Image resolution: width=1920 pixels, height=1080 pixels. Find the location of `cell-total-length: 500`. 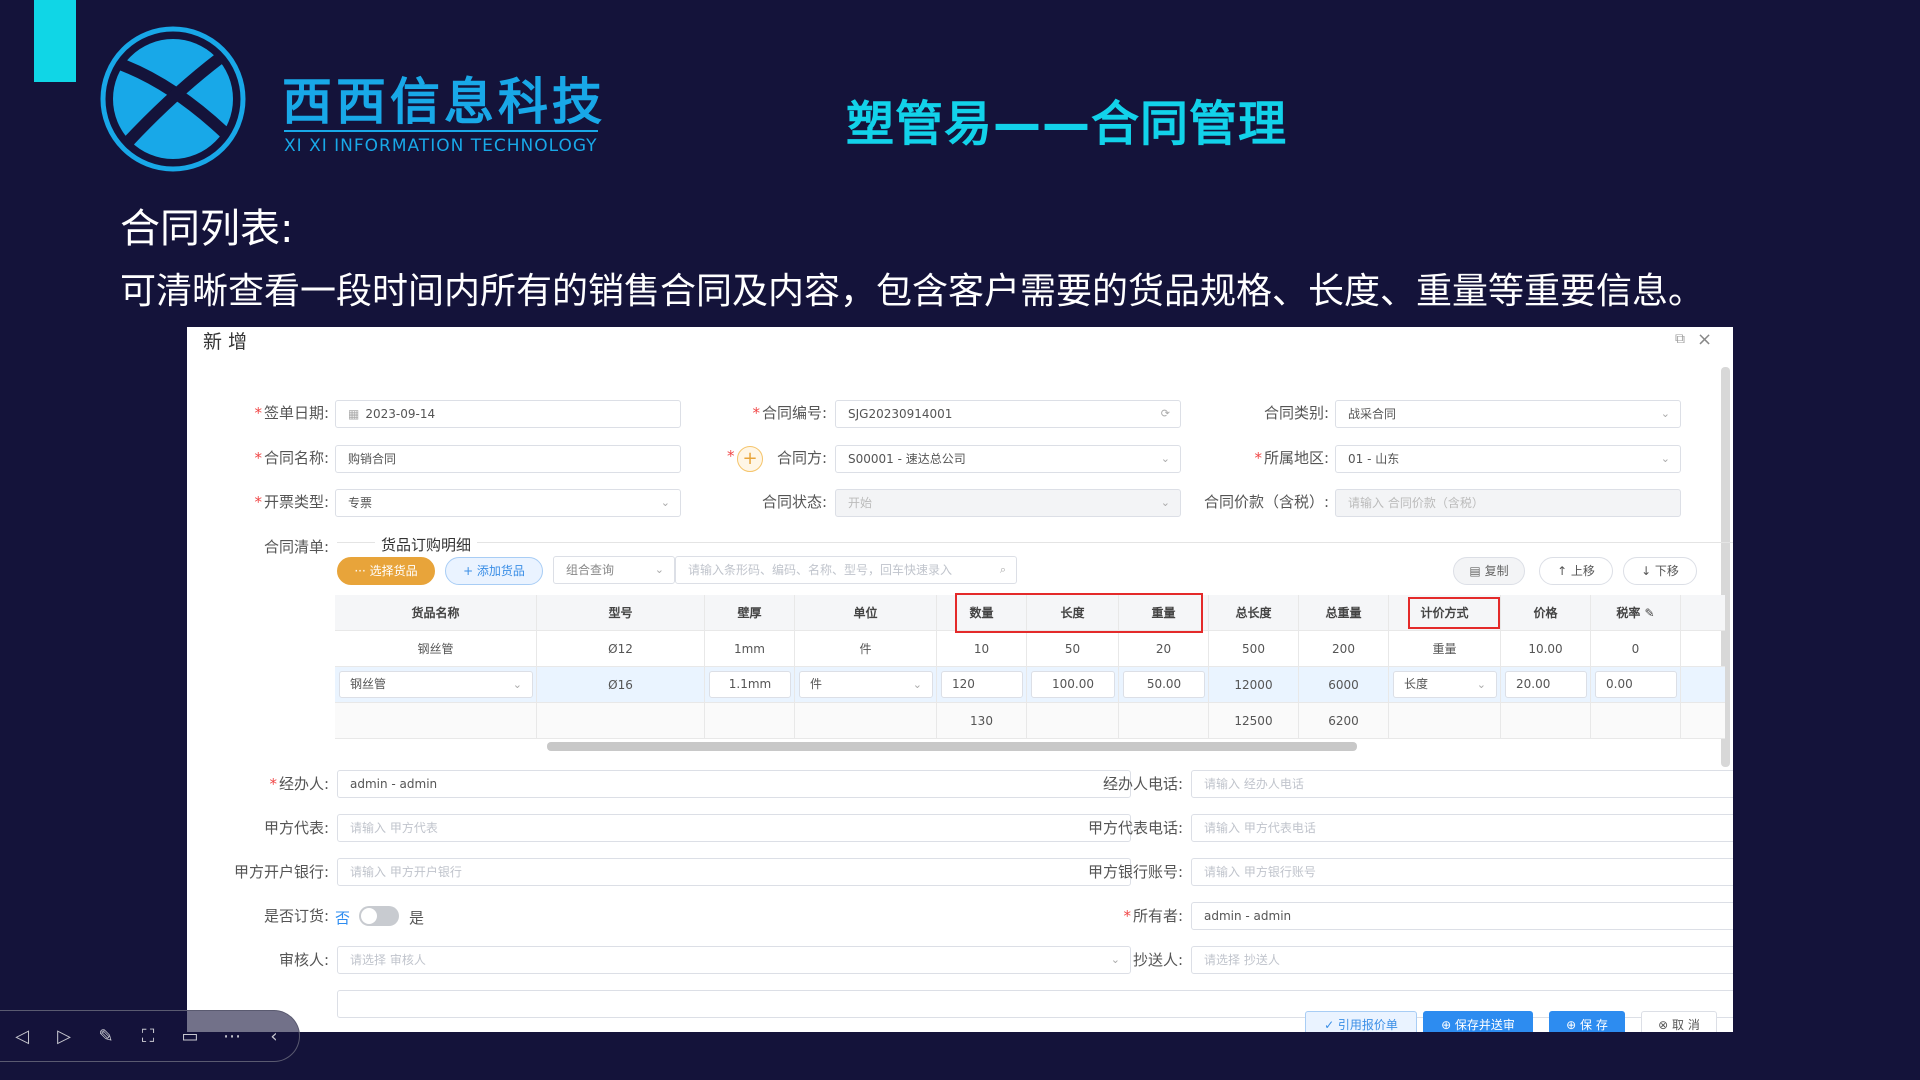

cell-total-length: 500 is located at coordinates (1254, 648).